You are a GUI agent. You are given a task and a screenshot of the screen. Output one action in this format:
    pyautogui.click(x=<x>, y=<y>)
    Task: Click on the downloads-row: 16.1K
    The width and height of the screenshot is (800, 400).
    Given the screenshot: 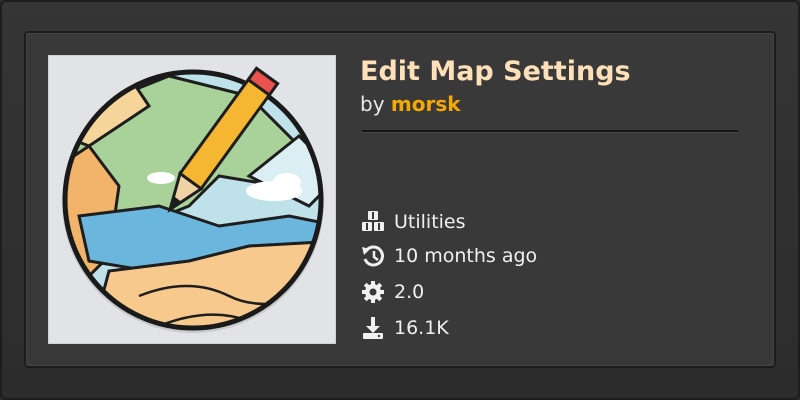 What is the action you would take?
    pyautogui.click(x=404, y=328)
    